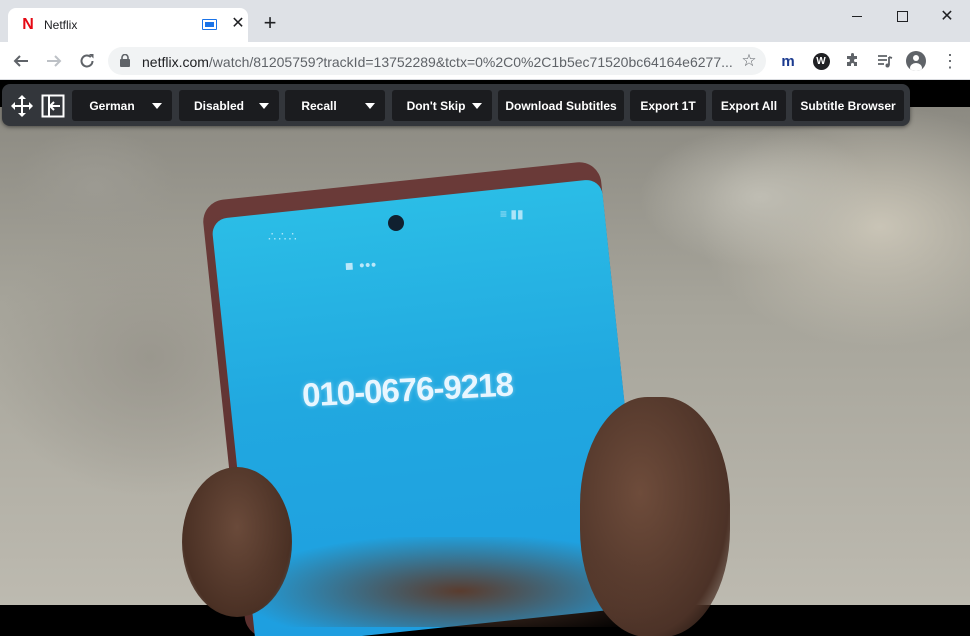  What do you see at coordinates (857, 16) in the screenshot?
I see `minimize-button` at bounding box center [857, 16].